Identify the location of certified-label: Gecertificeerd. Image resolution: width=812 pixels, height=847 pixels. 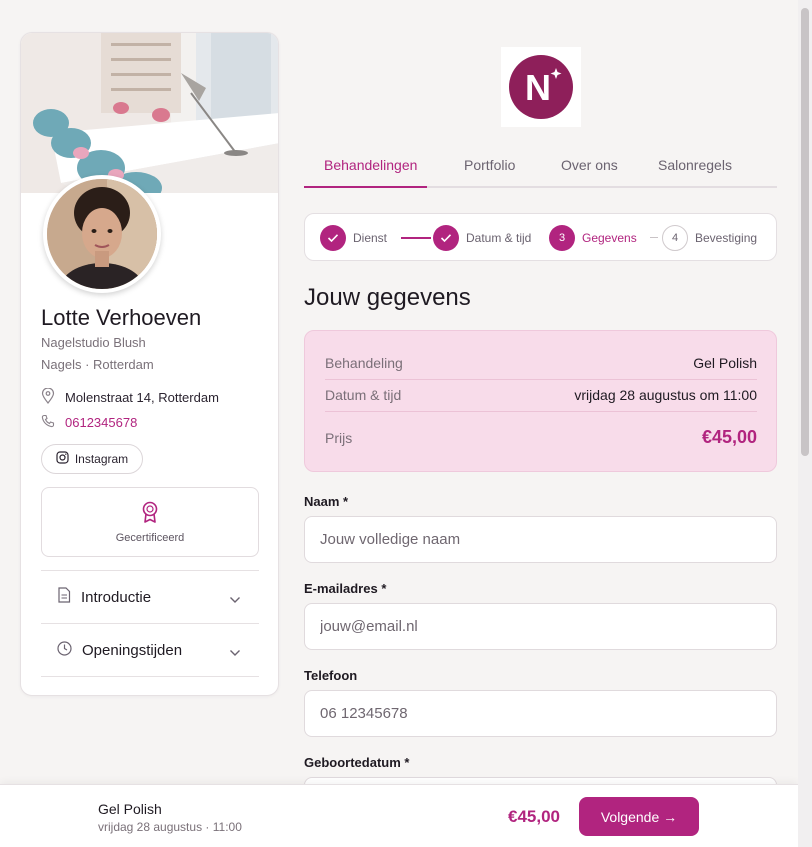
(150, 537).